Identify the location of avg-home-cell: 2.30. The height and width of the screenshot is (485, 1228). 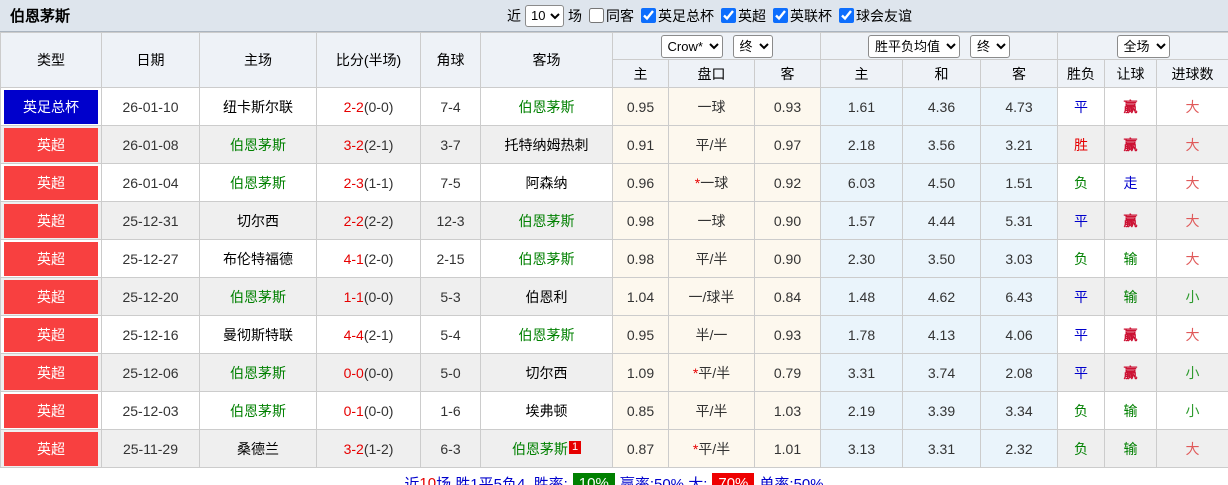
(861, 258).